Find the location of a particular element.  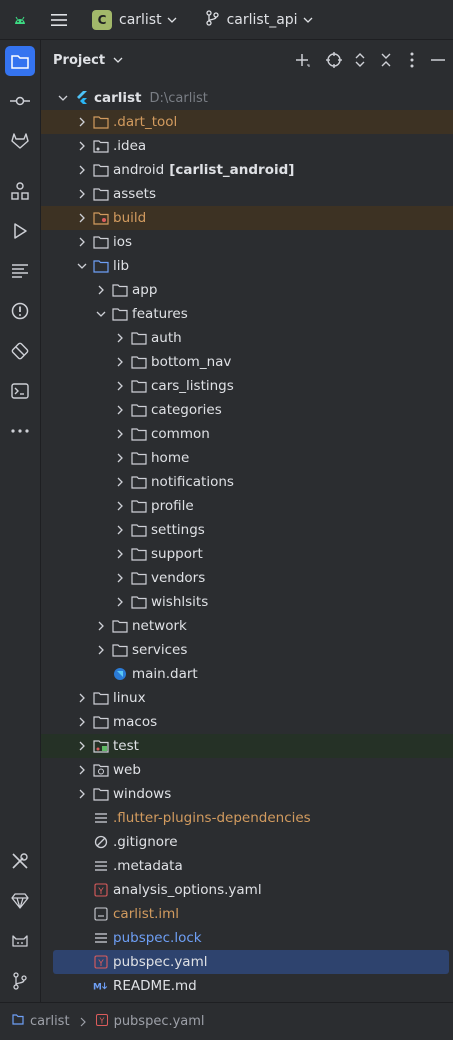

run-icon is located at coordinates (20, 231).